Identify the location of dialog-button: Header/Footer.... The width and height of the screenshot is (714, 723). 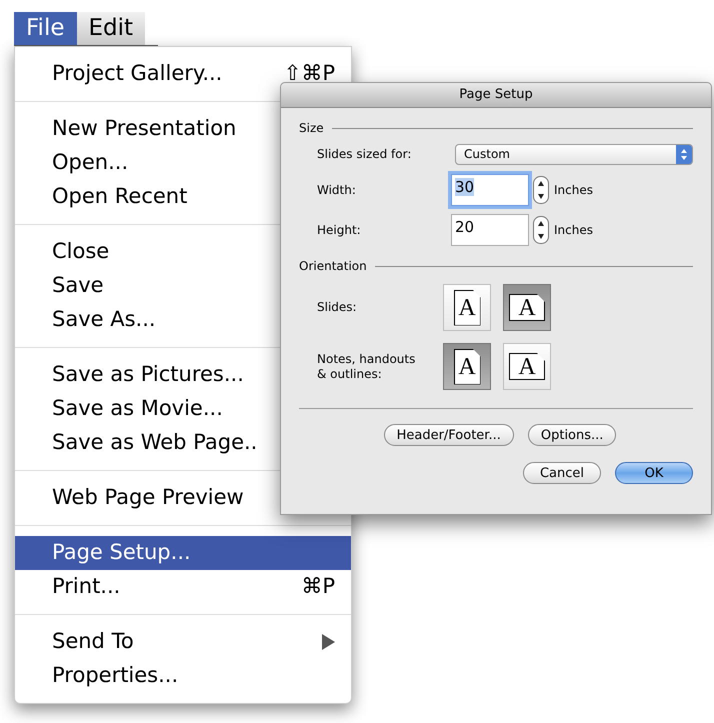
(449, 435).